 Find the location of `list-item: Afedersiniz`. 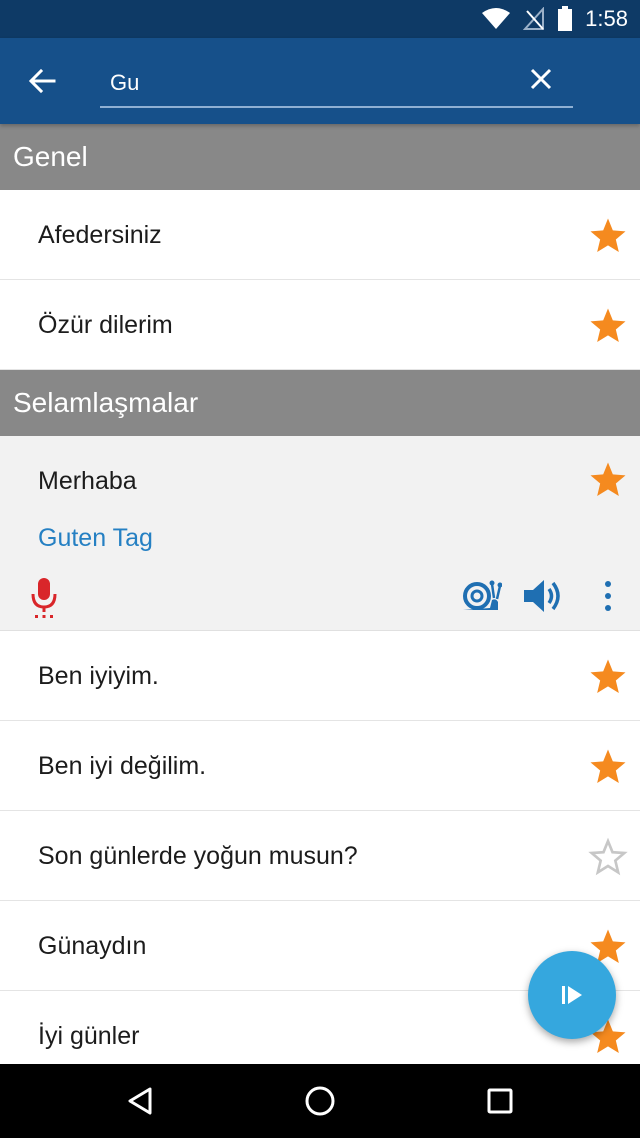

list-item: Afedersiniz is located at coordinates (320, 235).